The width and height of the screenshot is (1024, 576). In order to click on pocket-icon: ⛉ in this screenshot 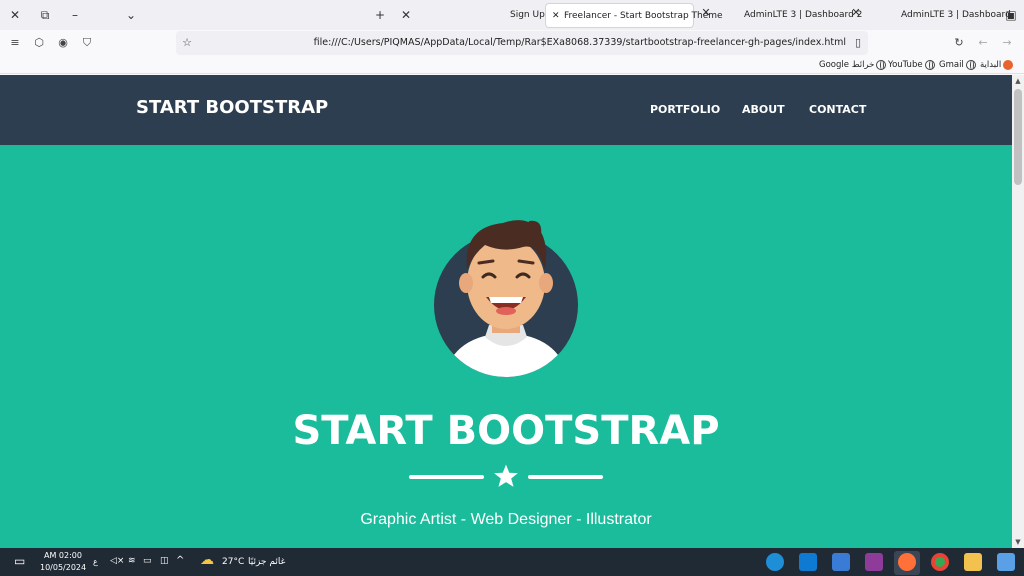, I will do `click(87, 43)`.